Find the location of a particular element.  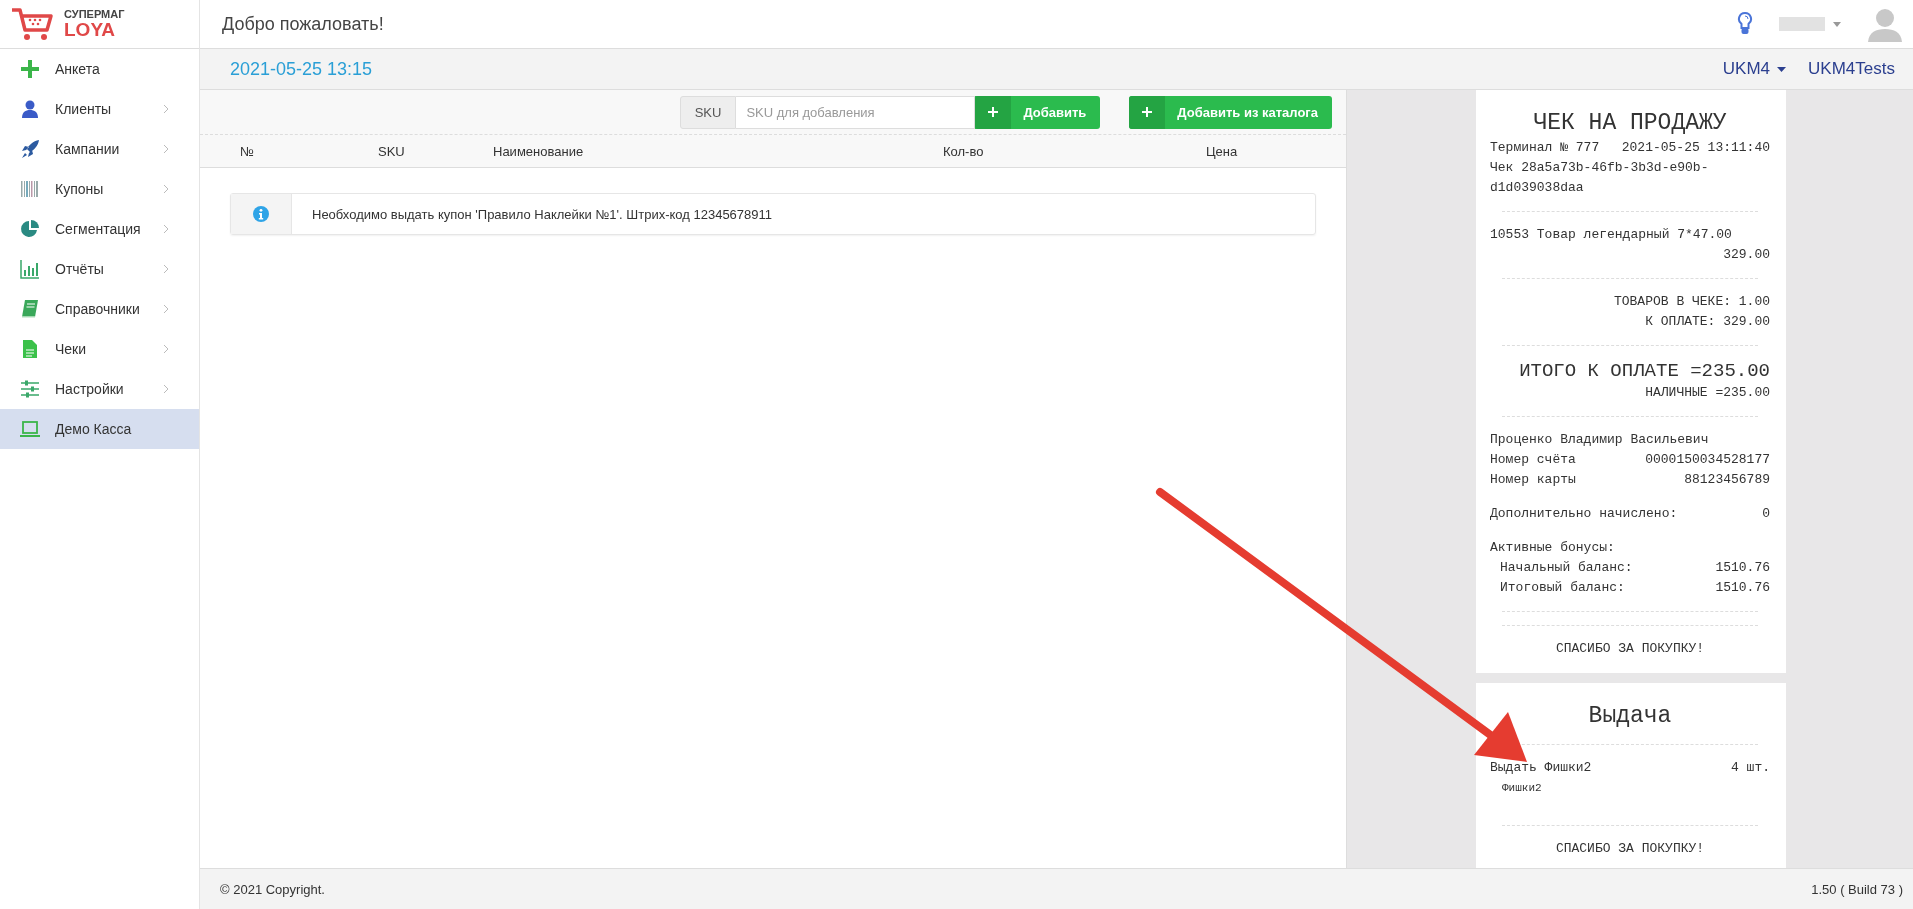

receipt-line: 329.00 is located at coordinates (1746, 254).